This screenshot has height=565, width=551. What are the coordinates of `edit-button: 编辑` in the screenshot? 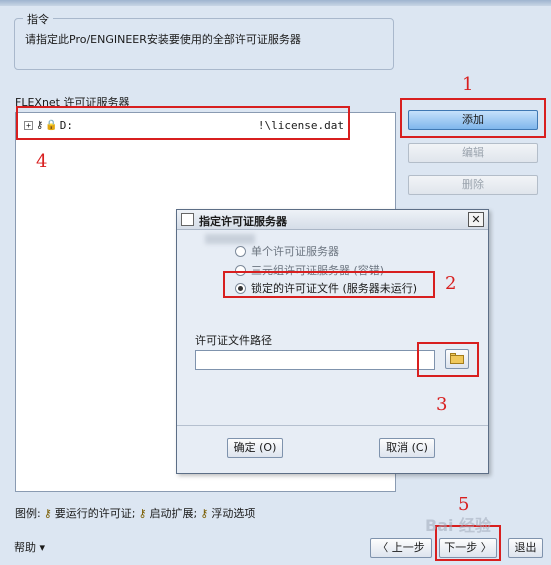 It's located at (473, 153).